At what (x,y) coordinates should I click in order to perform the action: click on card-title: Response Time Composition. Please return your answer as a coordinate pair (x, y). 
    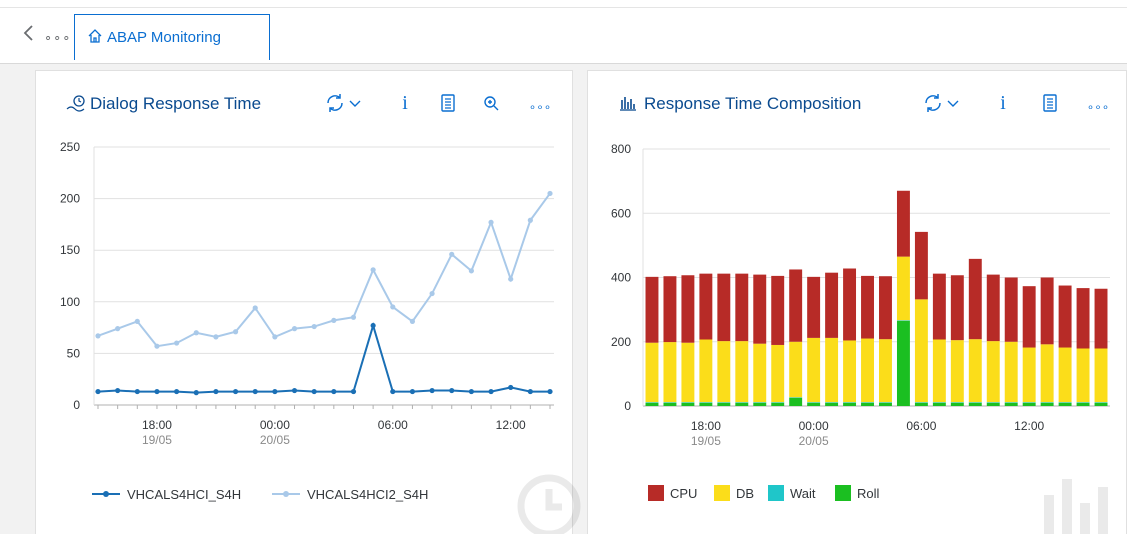
    Looking at the image, I should click on (753, 103).